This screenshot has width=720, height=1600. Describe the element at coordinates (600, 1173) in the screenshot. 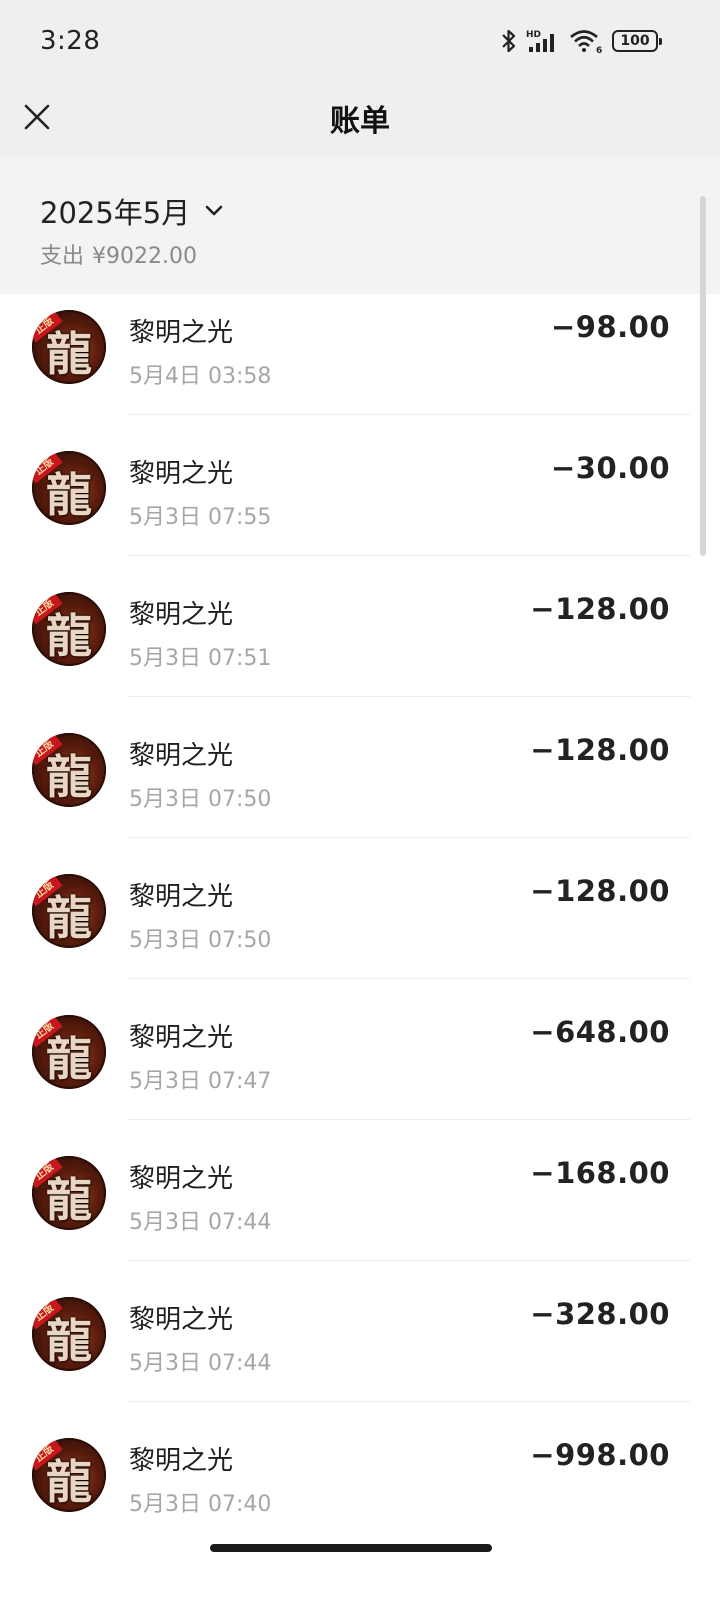

I see `transaction-amount: −168.00` at that location.